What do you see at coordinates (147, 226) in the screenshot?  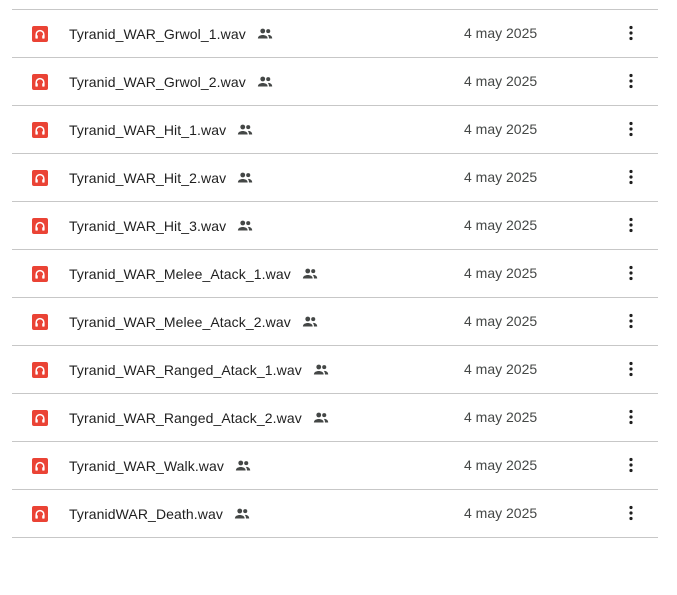 I see `file-name: Tyranid_WAR_Hit_3.wav` at bounding box center [147, 226].